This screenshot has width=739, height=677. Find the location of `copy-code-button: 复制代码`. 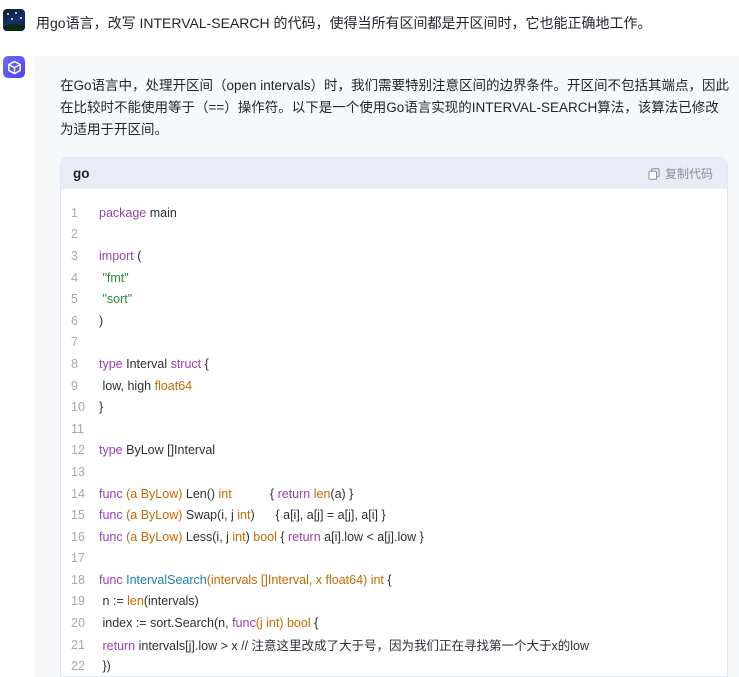

copy-code-button: 复制代码 is located at coordinates (680, 173).